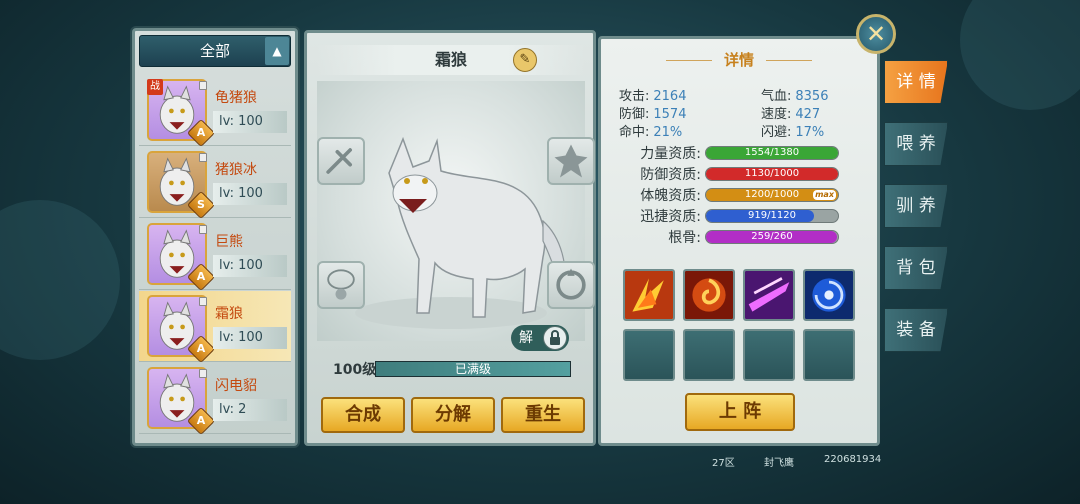  What do you see at coordinates (772, 195) in the screenshot?
I see `aptitude-bar: 1200/1000 max` at bounding box center [772, 195].